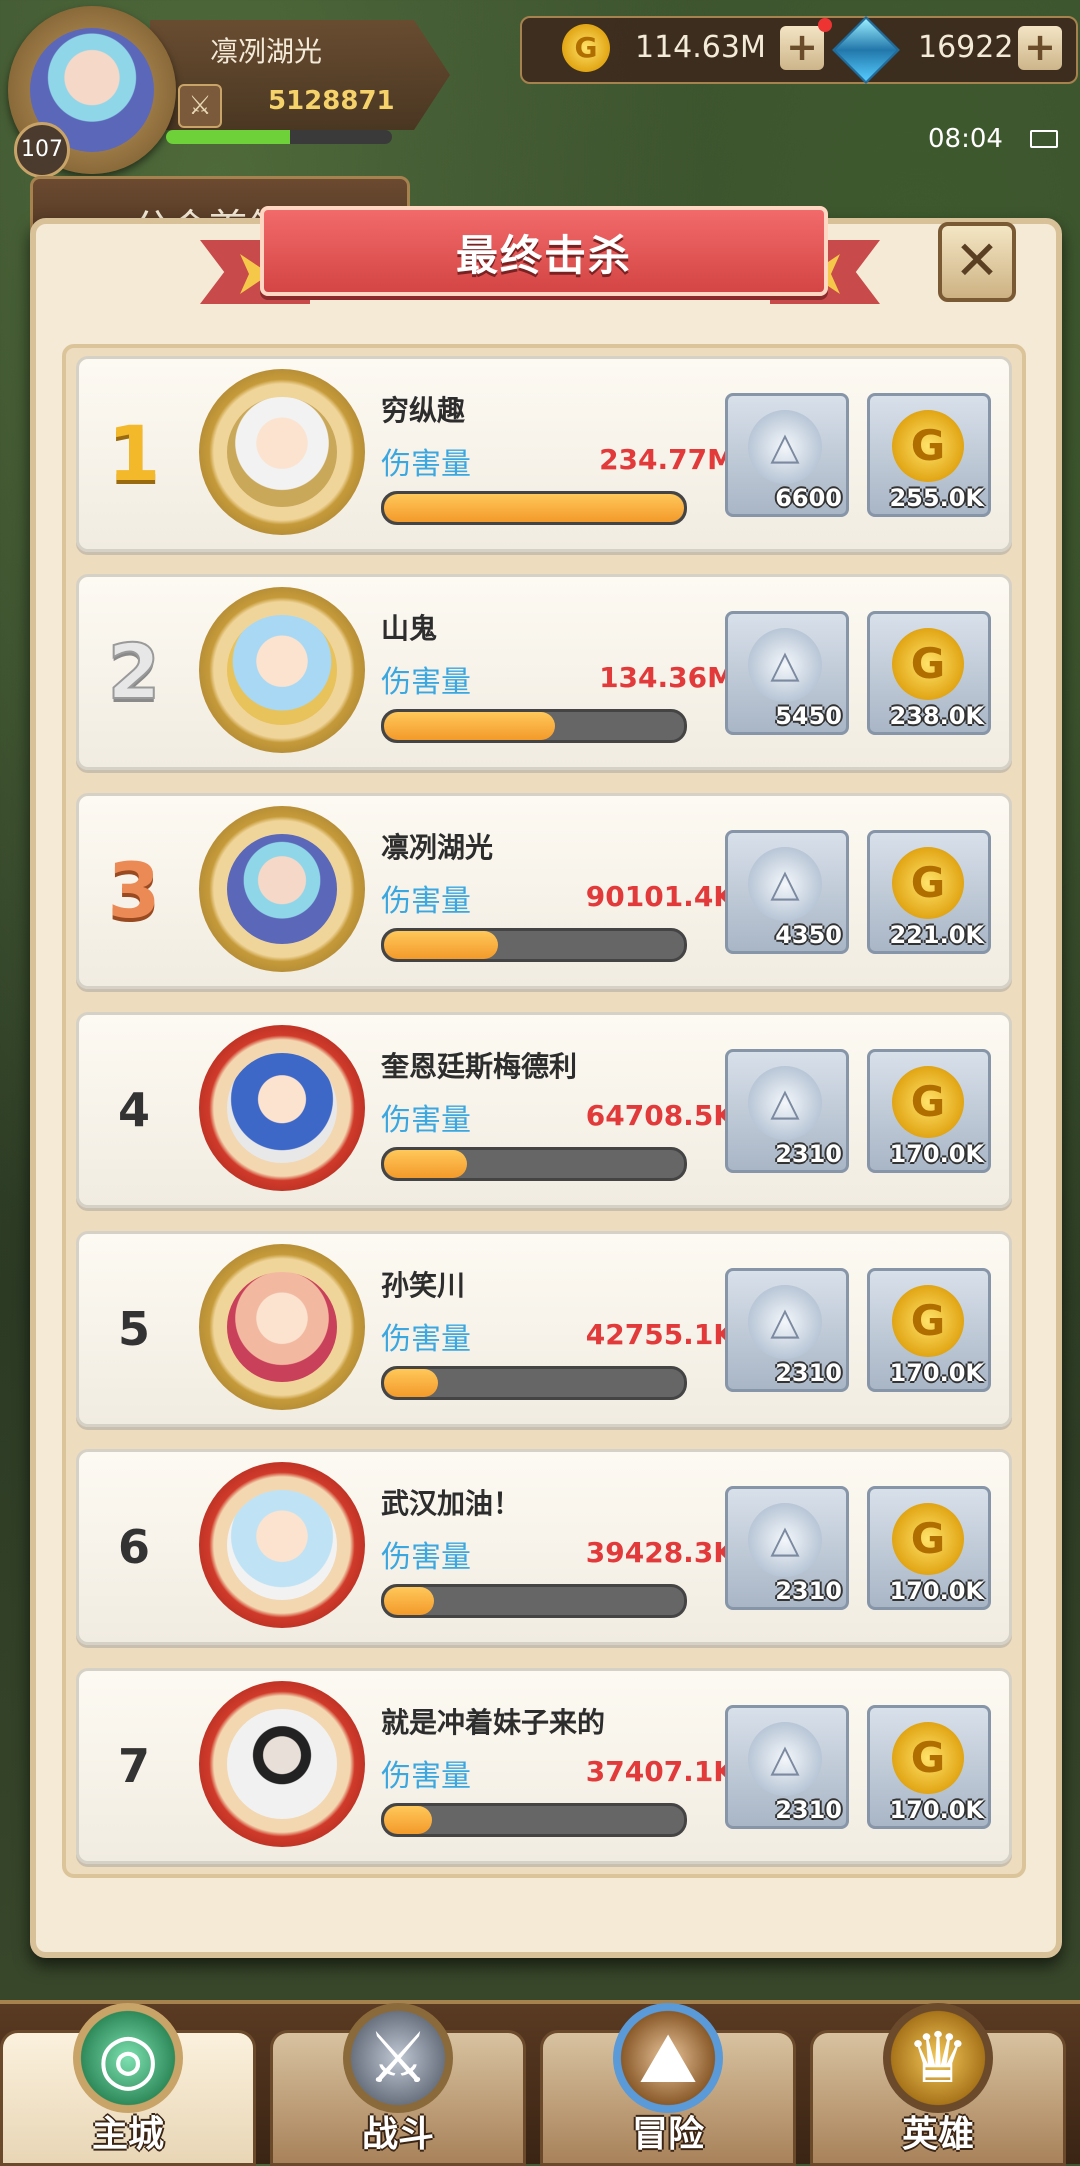 This screenshot has height=2166, width=1080. Describe the element at coordinates (544, 454) in the screenshot. I see `leaderboard-row: 1 穷纵趣 伤害量 234.77M △ 6600 G 255.0K` at that location.